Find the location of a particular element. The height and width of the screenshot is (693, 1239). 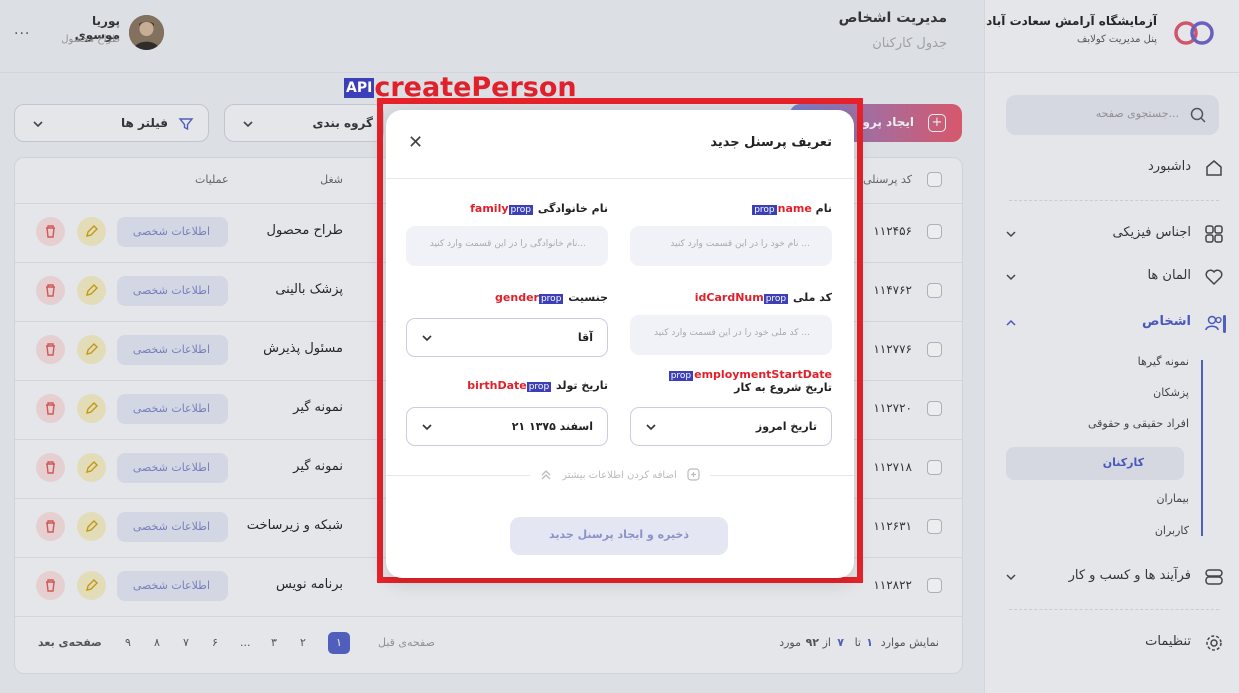

save-button: ذخیره و ایجاد پرسنل جدید is located at coordinates (619, 536).